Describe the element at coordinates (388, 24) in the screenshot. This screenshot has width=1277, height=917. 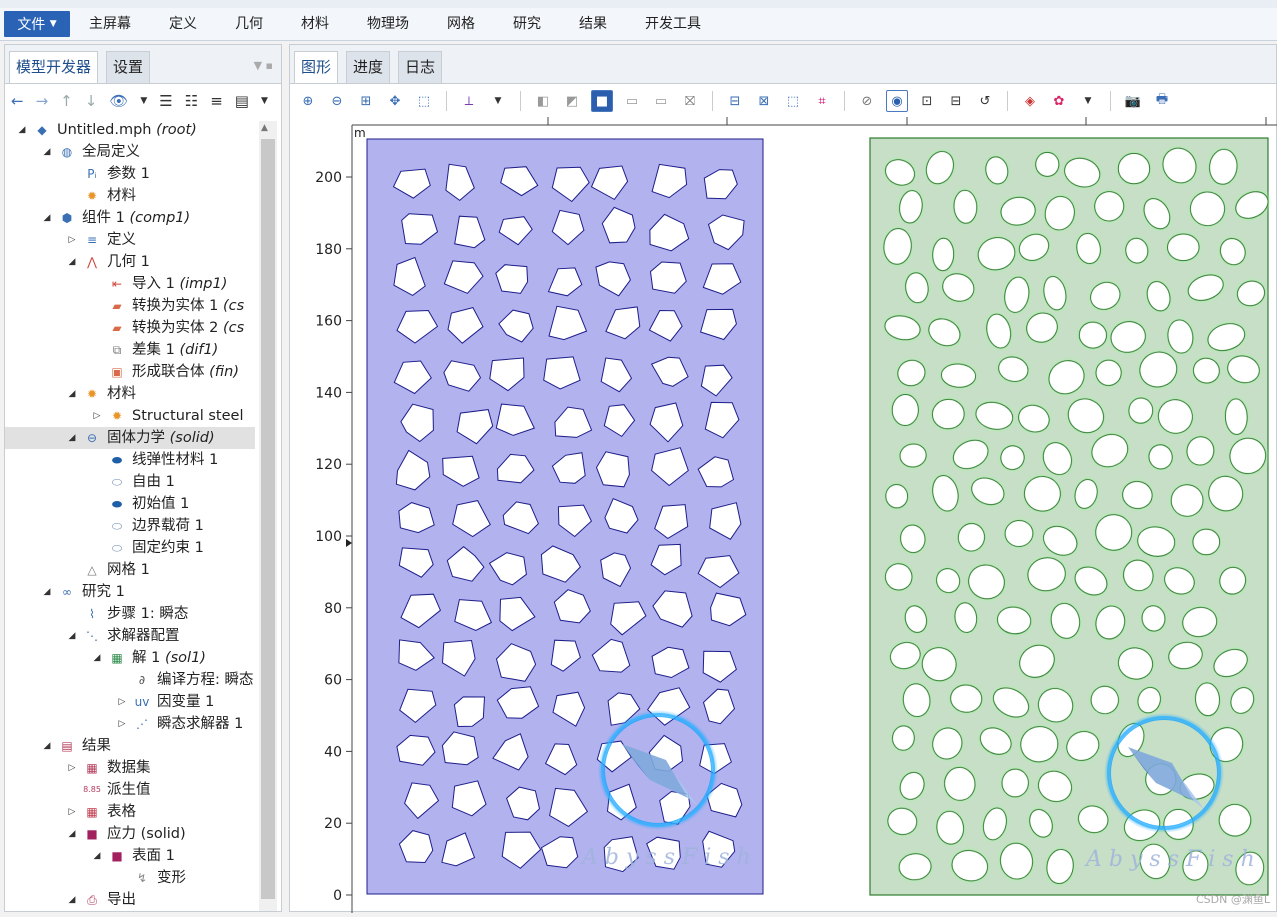
I see `menu-physics: 物理场` at that location.